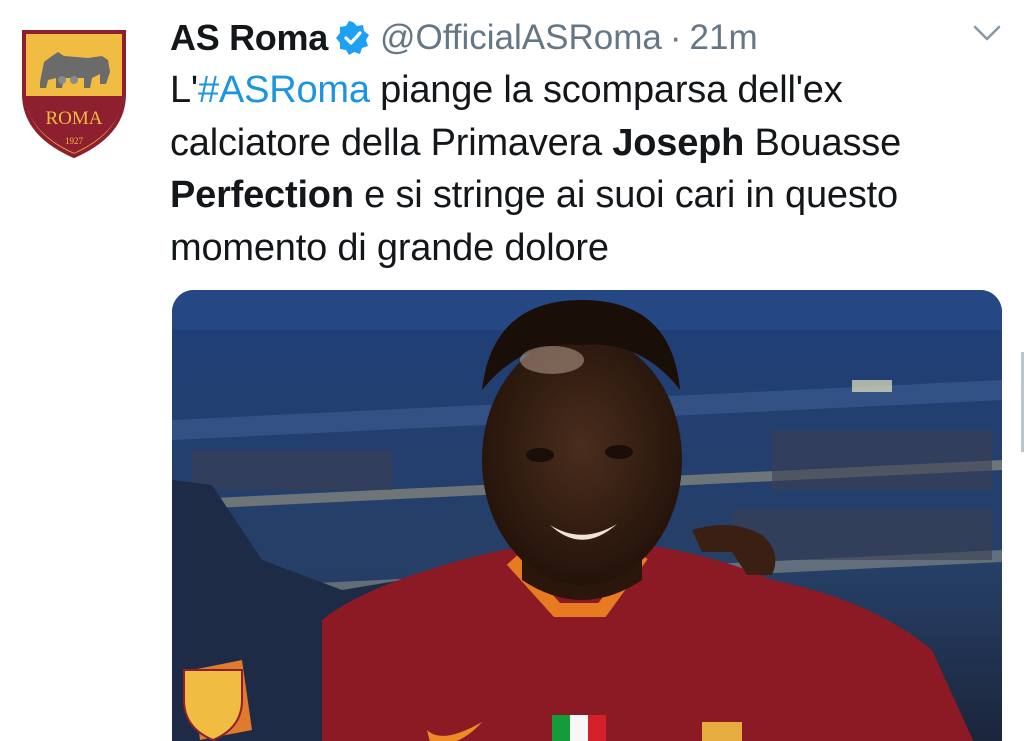 The image size is (1024, 741). Describe the element at coordinates (987, 33) in the screenshot. I see `chevron-down-icon` at that location.